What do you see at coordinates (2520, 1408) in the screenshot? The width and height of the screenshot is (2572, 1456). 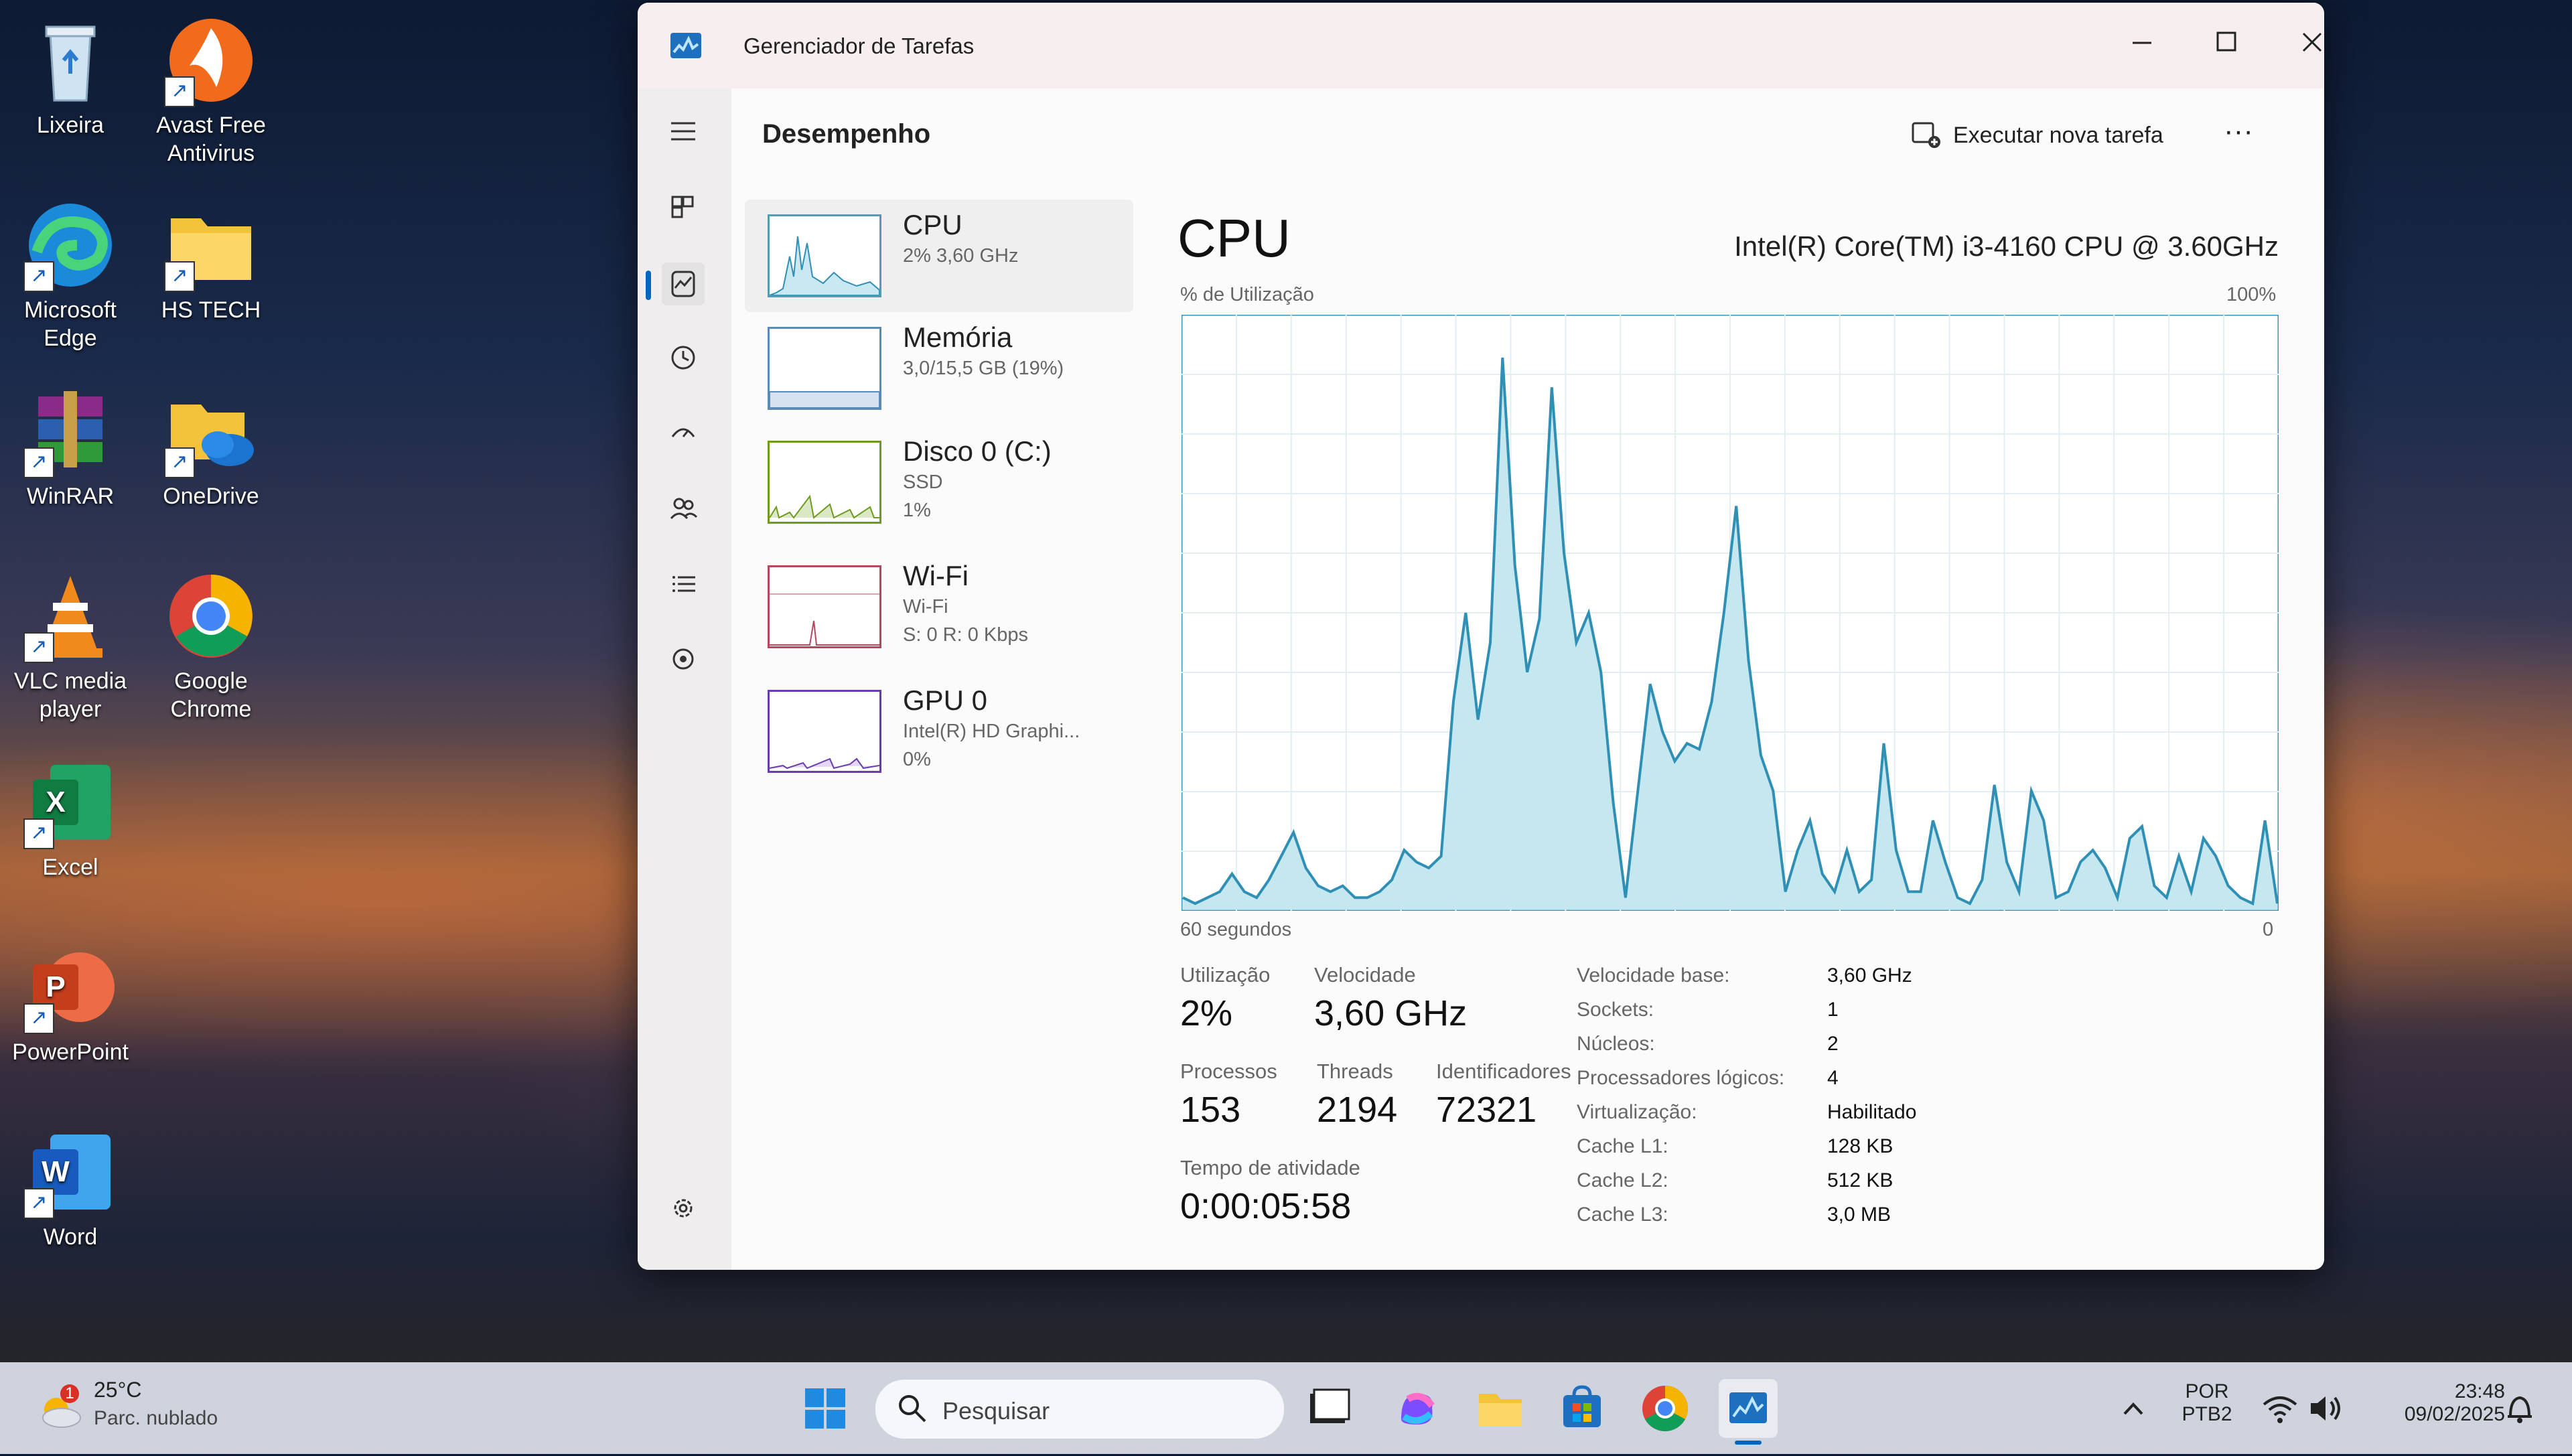 I see `notification-bell-icon` at bounding box center [2520, 1408].